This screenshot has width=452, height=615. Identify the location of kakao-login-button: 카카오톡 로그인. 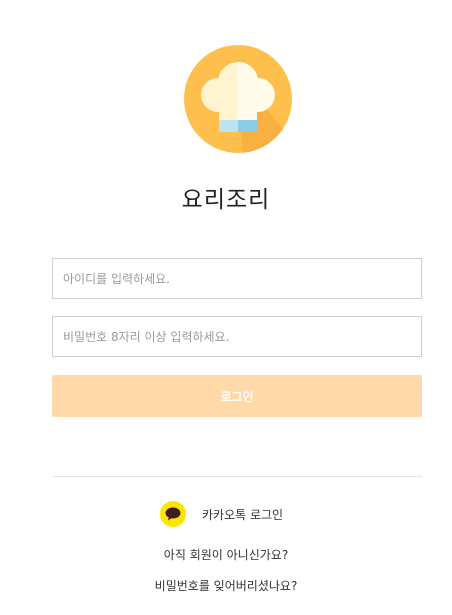
(221, 514).